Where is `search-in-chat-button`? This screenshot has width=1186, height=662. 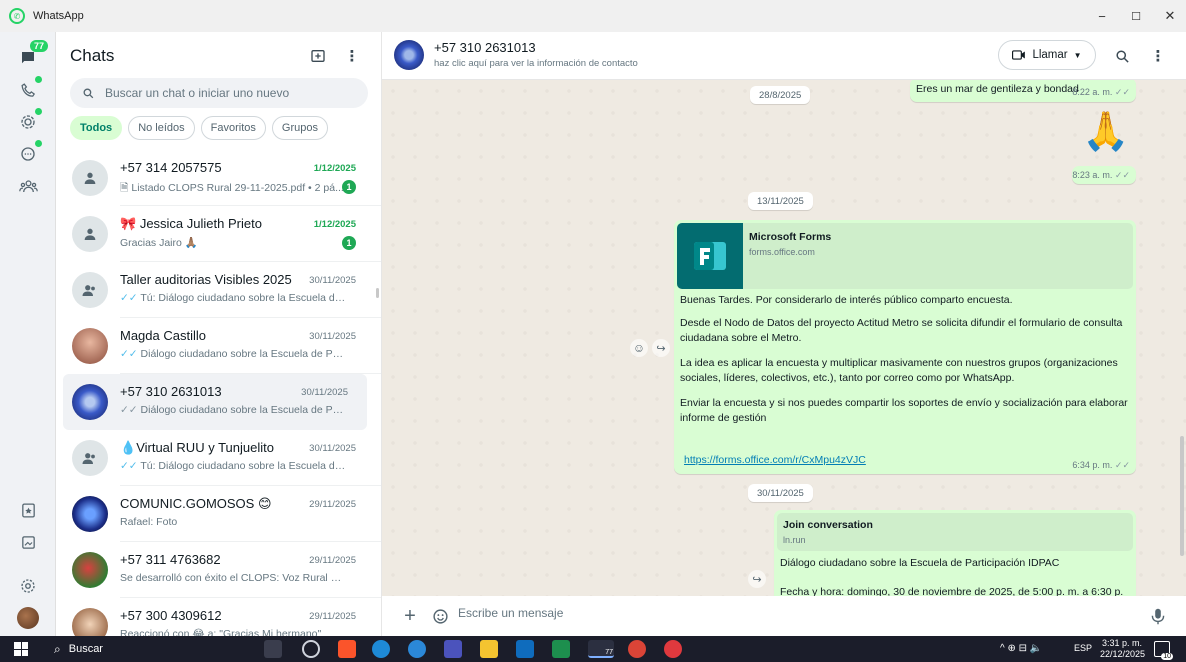
search-in-chat-button is located at coordinates (1122, 56).